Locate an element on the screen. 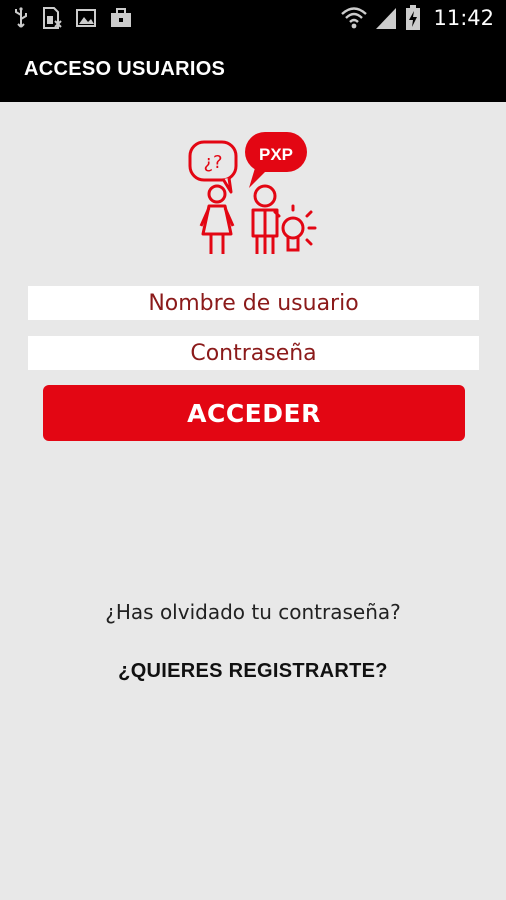 The height and width of the screenshot is (900, 506). usb-icon is located at coordinates (21, 17).